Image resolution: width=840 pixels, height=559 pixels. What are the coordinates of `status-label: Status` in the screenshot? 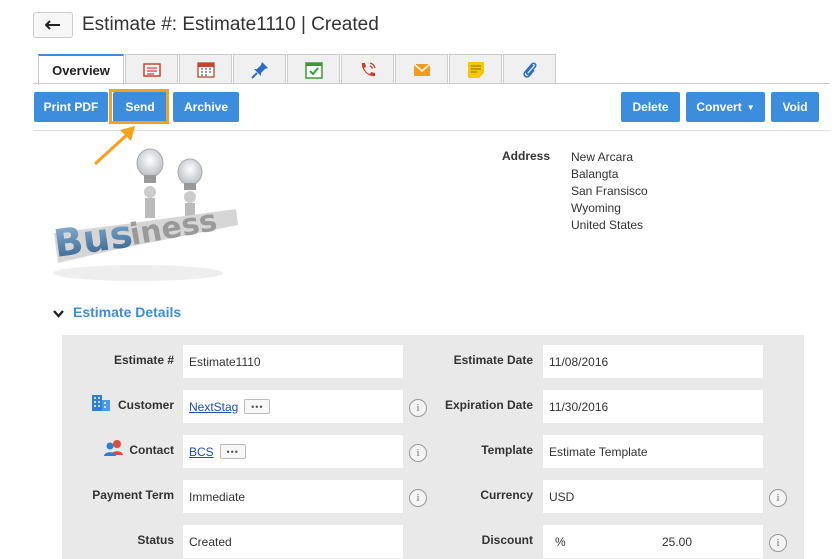 It's located at (155, 540).